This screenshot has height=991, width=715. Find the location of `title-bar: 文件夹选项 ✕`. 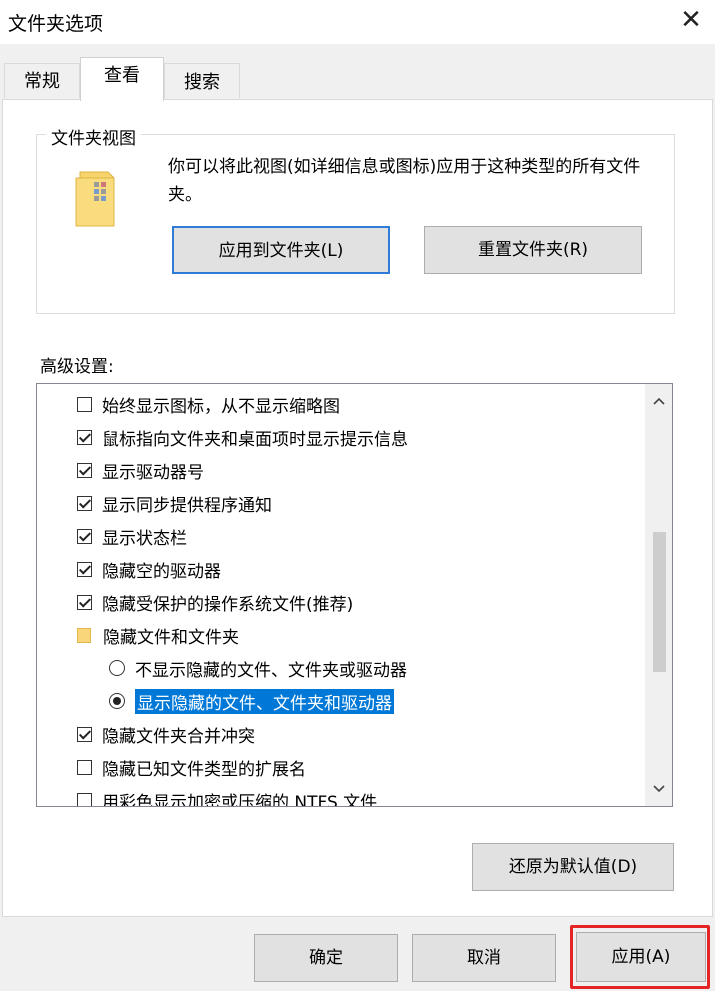

title-bar: 文件夹选项 ✕ is located at coordinates (357, 22).